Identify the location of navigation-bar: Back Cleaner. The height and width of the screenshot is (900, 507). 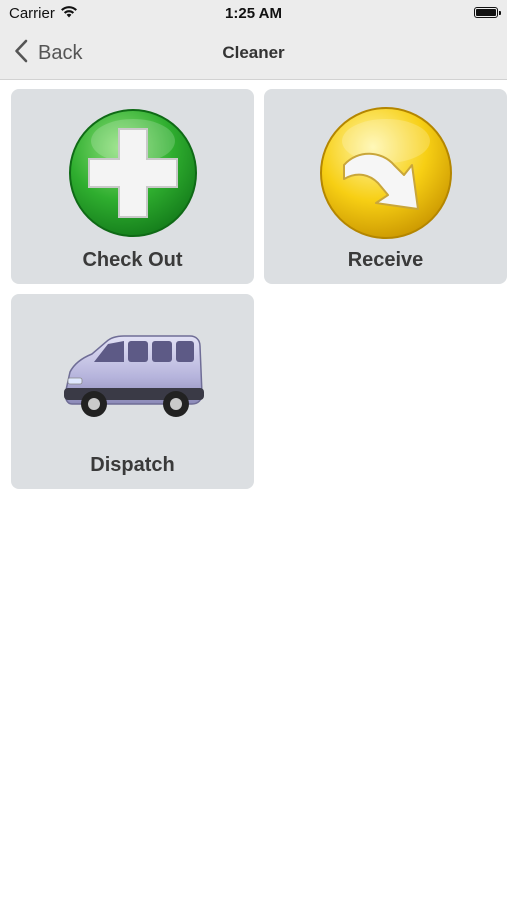
(253, 54).